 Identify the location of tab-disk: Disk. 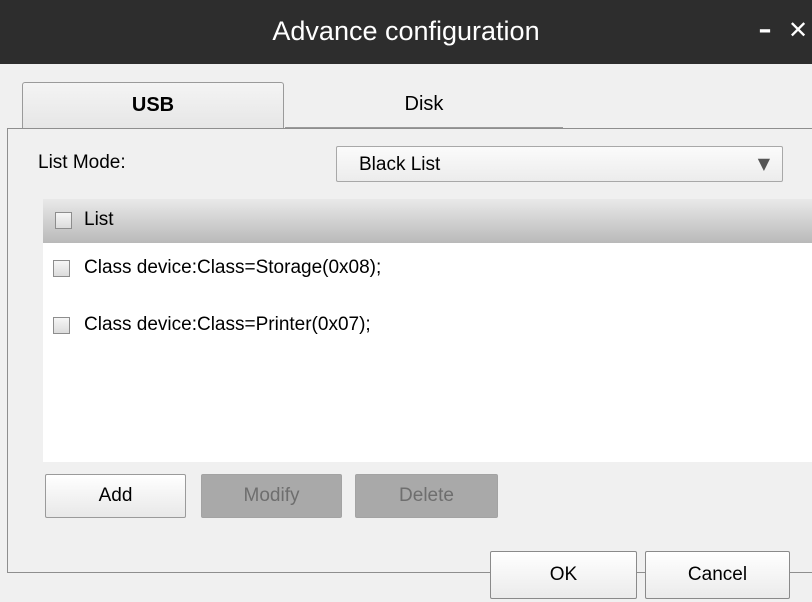
(424, 105).